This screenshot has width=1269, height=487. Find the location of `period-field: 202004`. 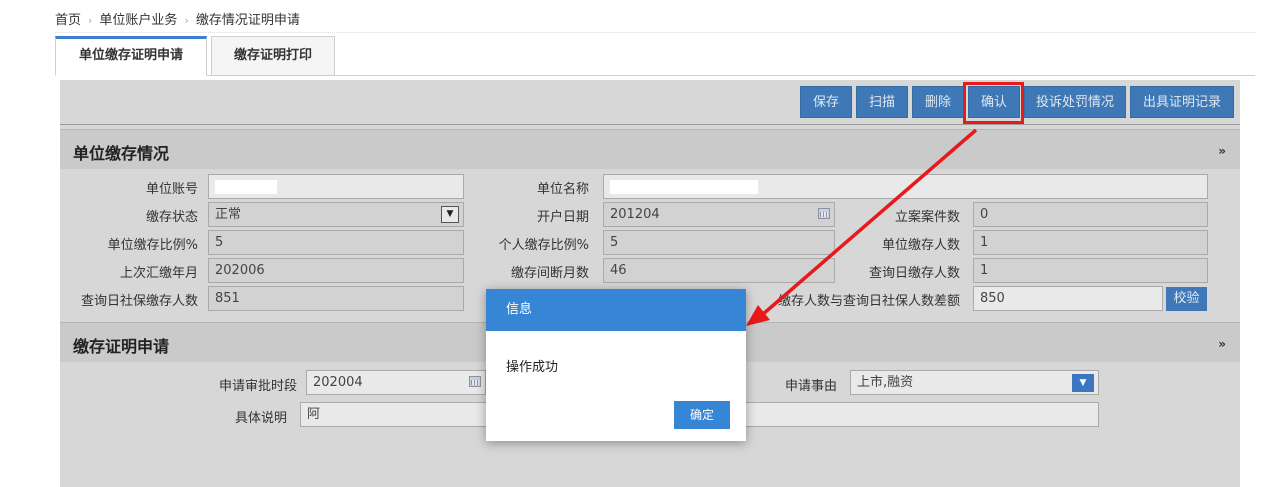

period-field: 202004 is located at coordinates (396, 382).